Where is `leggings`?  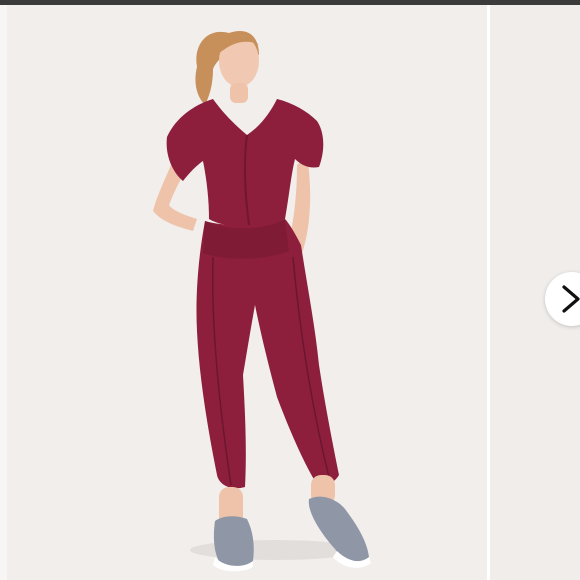 leggings is located at coordinates (267, 354).